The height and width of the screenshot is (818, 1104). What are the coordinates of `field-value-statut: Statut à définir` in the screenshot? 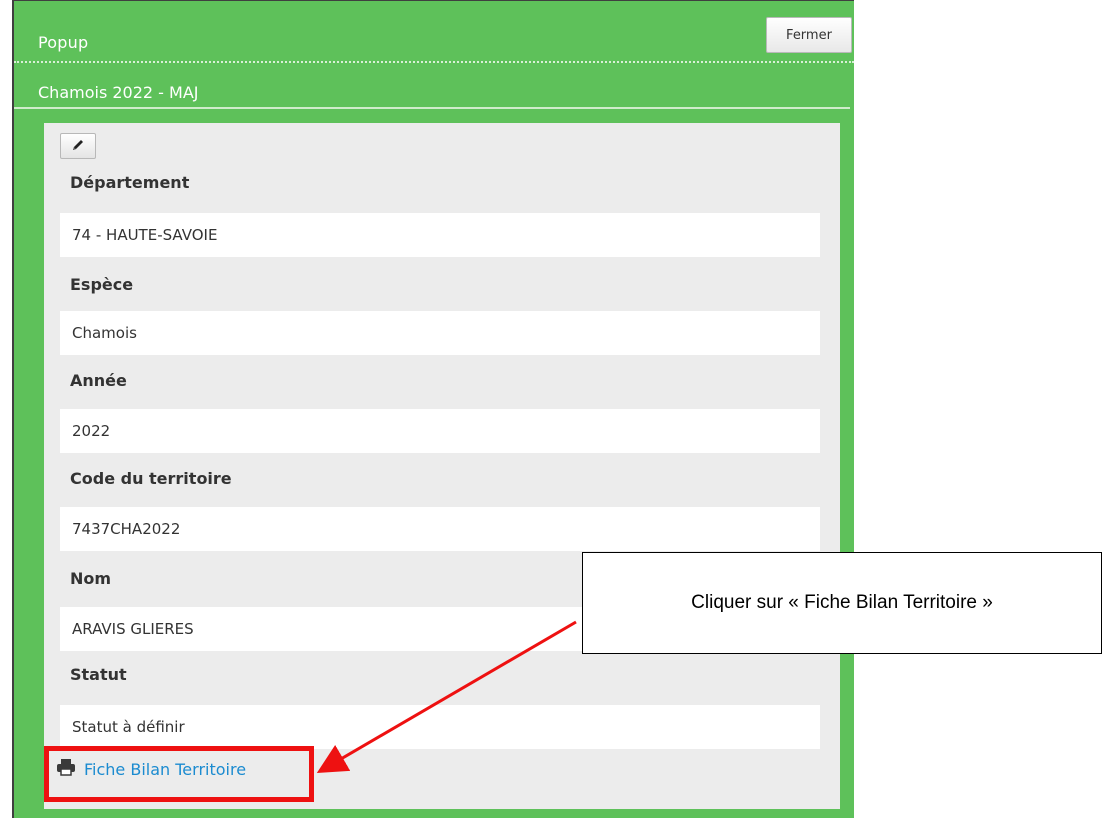 It's located at (440, 727).